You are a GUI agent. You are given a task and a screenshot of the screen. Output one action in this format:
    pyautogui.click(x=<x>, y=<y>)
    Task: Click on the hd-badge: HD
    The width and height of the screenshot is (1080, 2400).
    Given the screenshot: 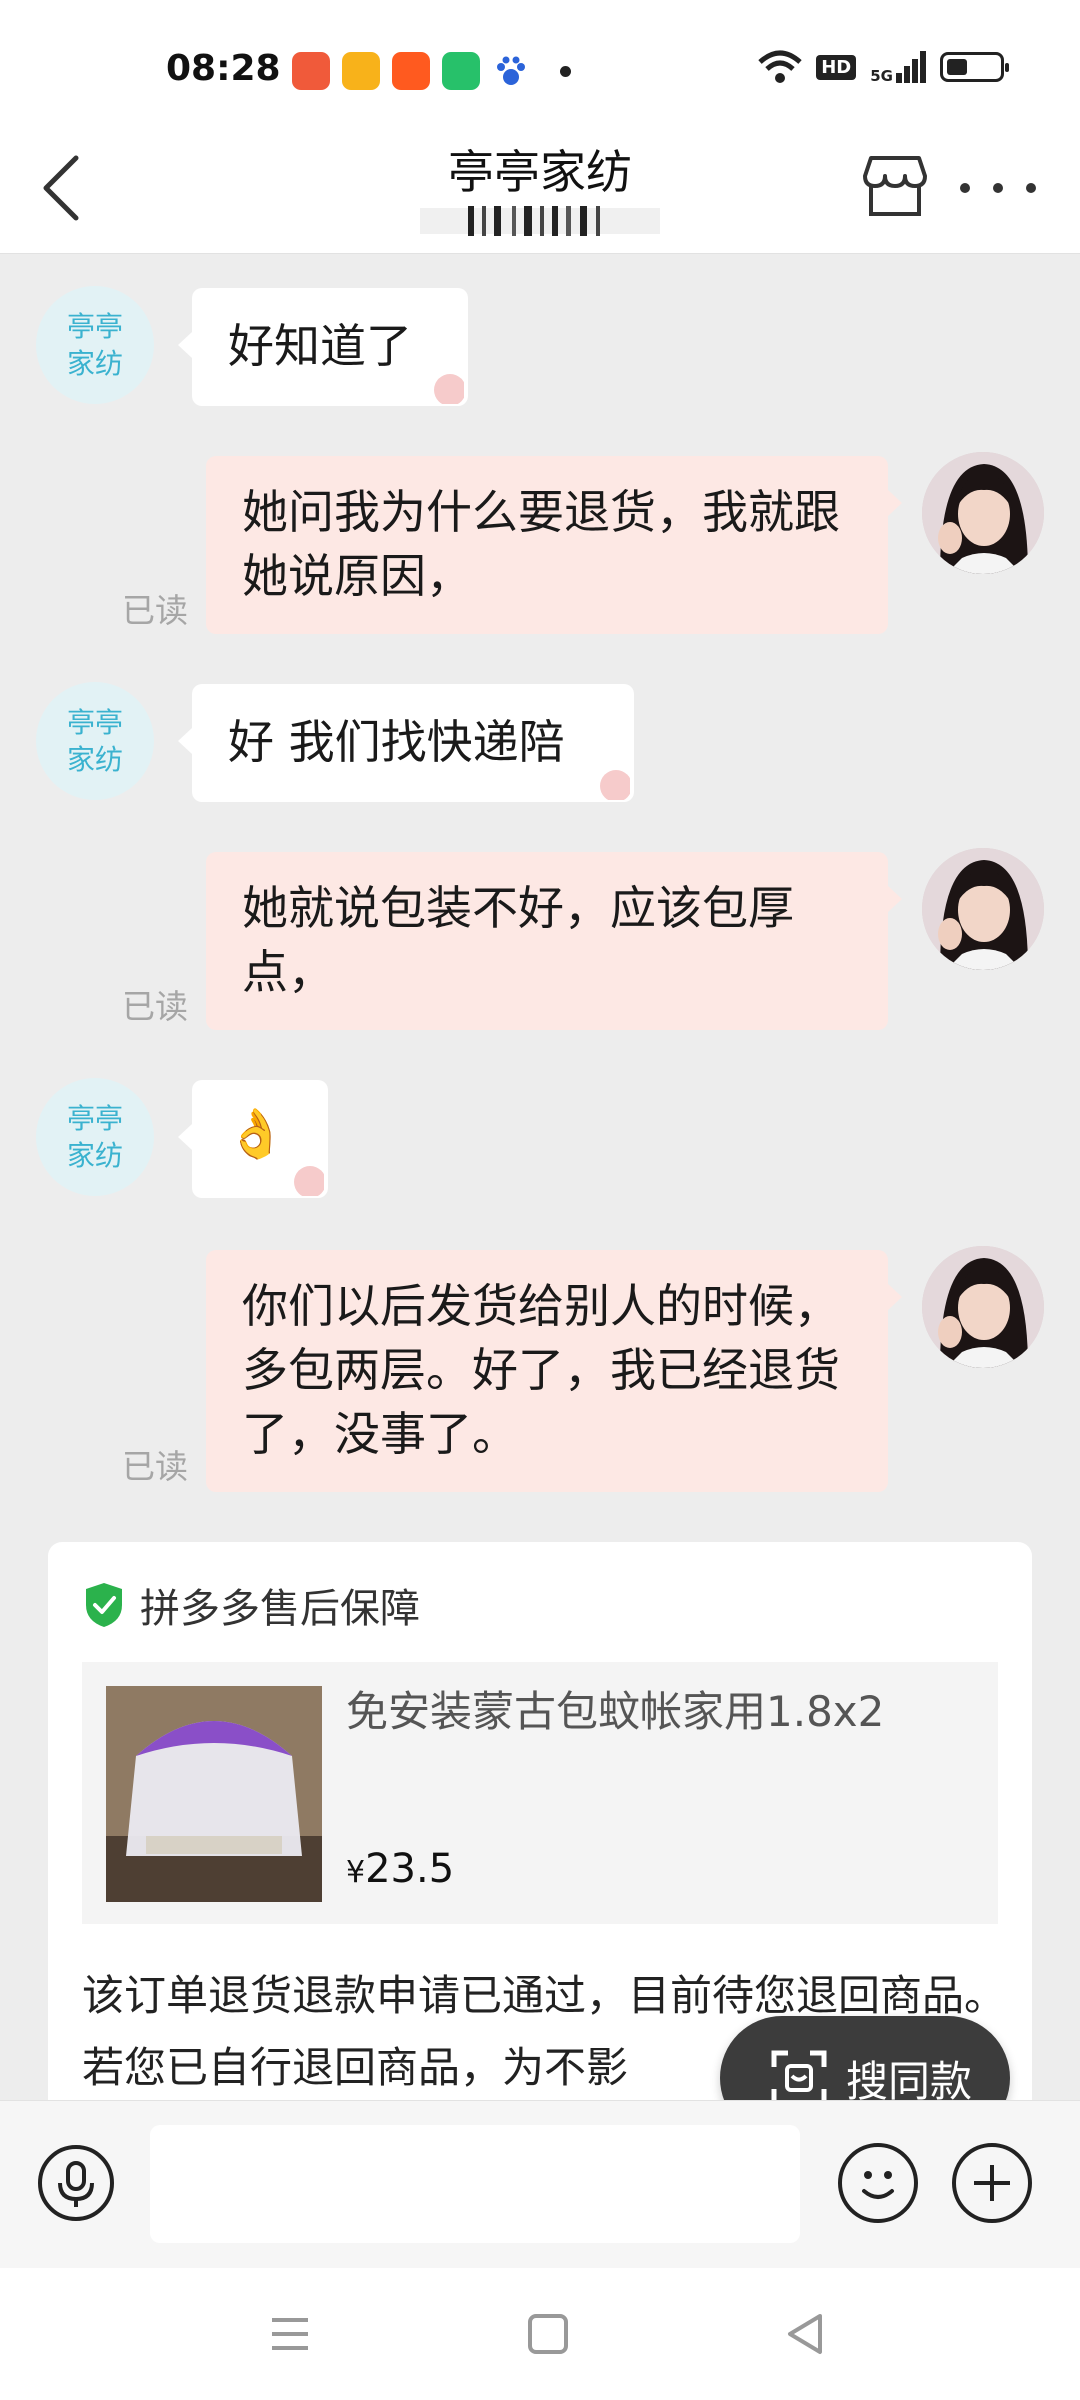 What is the action you would take?
    pyautogui.click(x=836, y=67)
    